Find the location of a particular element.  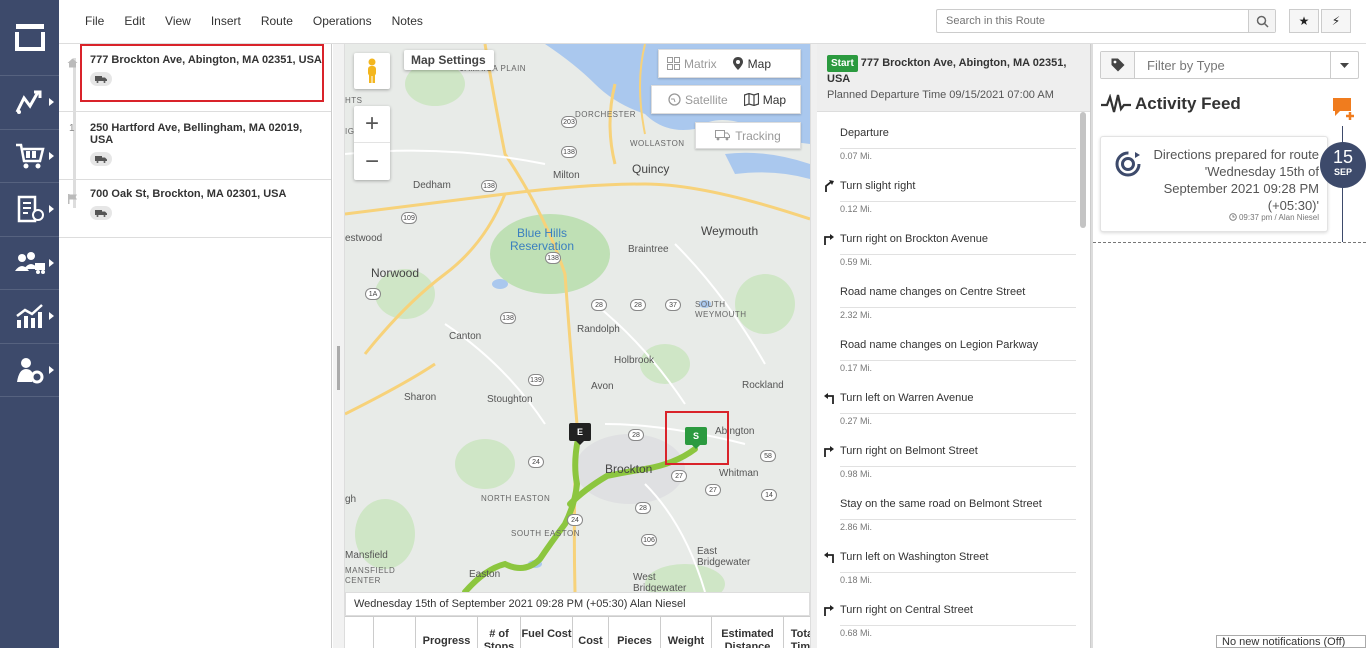

direction-step: Turn left on Washington Street 0.18 Mi. is located at coordinates (948, 562).